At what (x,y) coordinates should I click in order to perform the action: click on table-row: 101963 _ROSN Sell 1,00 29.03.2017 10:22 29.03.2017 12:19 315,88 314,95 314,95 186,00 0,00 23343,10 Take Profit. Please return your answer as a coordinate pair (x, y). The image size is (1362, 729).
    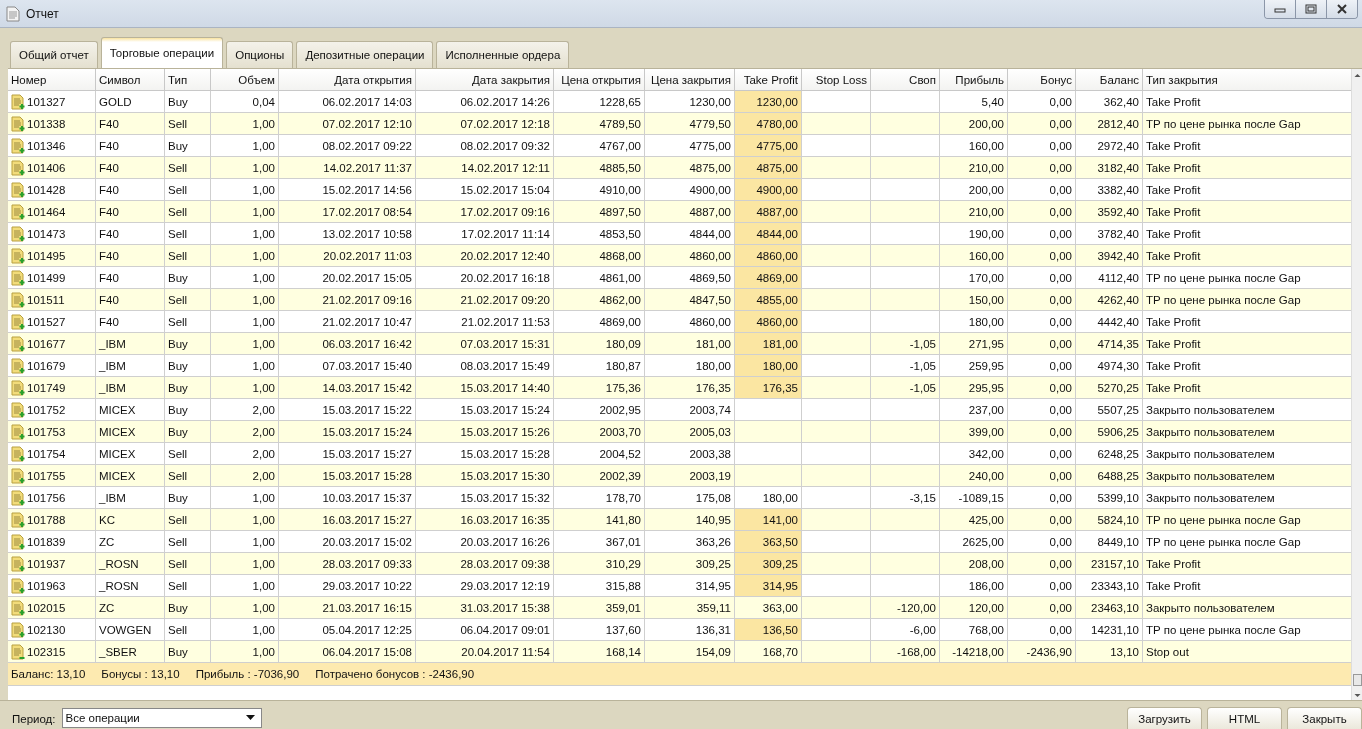
    Looking at the image, I should click on (679, 586).